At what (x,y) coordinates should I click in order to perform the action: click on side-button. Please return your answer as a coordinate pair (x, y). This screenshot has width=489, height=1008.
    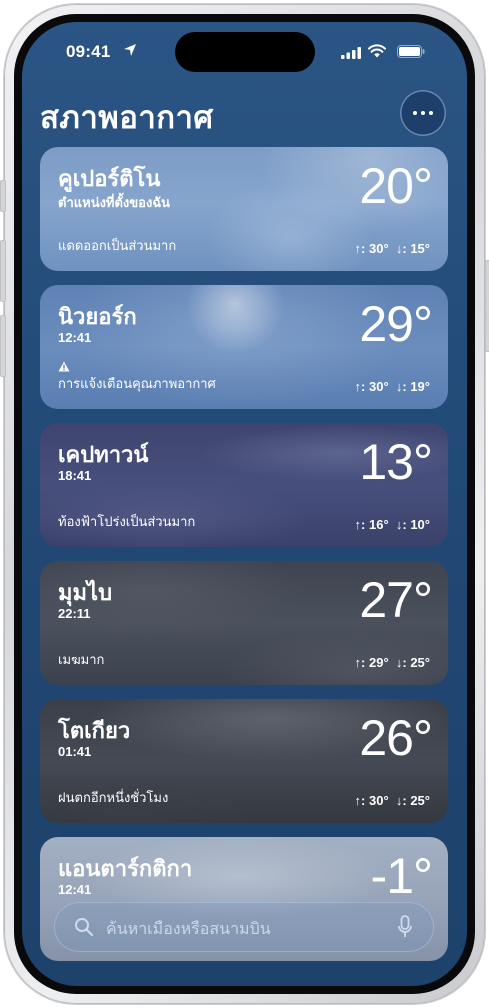
    Looking at the image, I should click on (487, 306).